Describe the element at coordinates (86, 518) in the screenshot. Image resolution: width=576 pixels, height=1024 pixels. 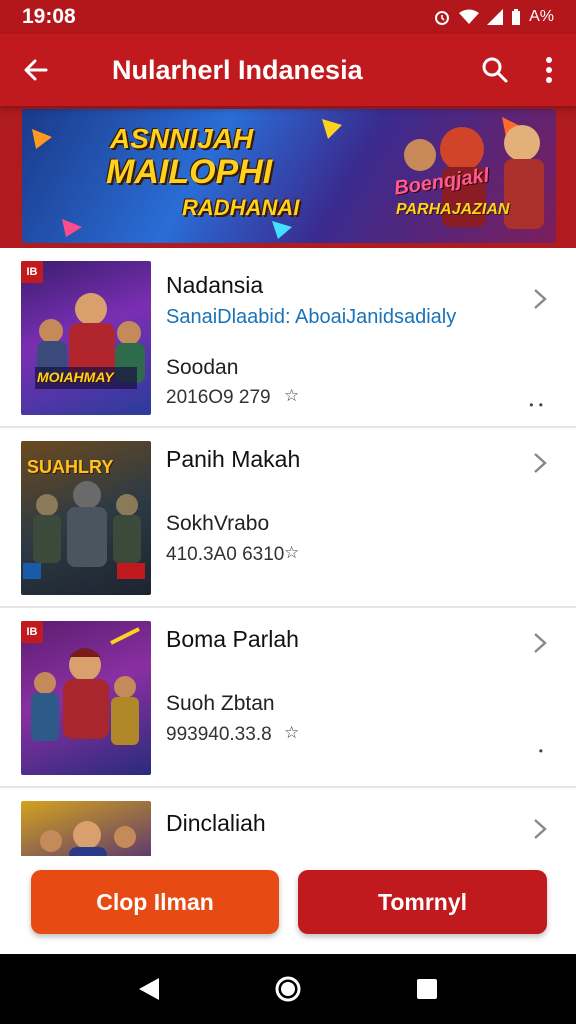
I see `game-thumbnail: SUAHLRY` at that location.